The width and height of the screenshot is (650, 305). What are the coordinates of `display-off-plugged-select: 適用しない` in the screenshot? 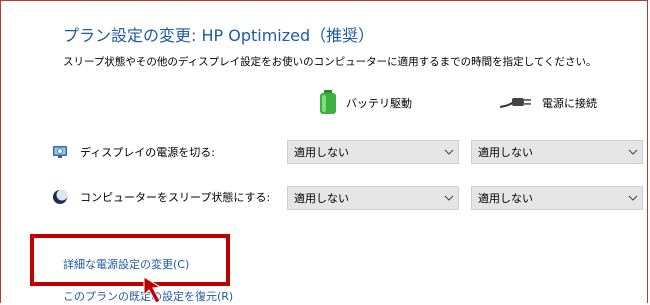 It's located at (557, 152).